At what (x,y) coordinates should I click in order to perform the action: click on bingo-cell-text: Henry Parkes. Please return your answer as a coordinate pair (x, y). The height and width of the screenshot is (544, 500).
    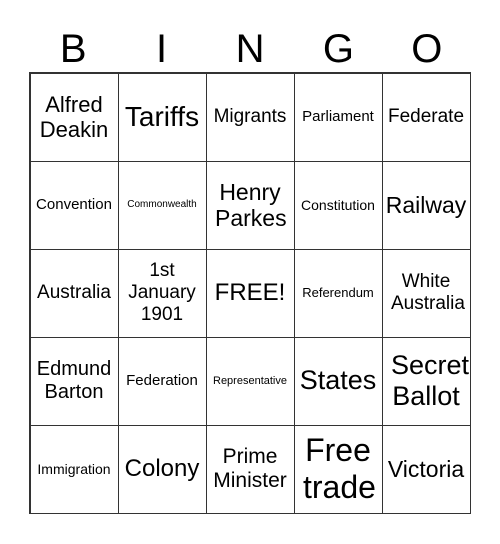
    Looking at the image, I should click on (251, 204).